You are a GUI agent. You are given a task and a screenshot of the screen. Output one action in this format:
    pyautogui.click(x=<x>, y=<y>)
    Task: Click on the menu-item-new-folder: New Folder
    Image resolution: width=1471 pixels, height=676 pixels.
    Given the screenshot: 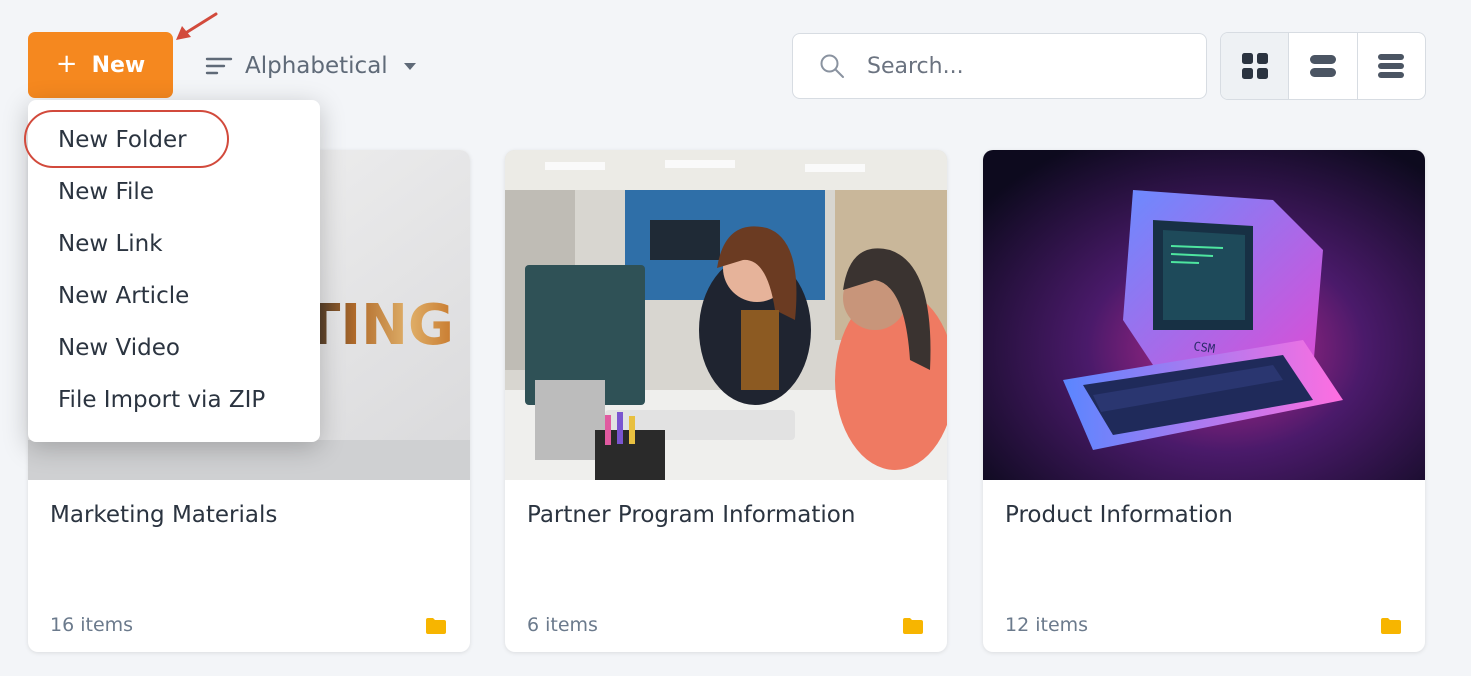 What is the action you would take?
    pyautogui.click(x=174, y=140)
    